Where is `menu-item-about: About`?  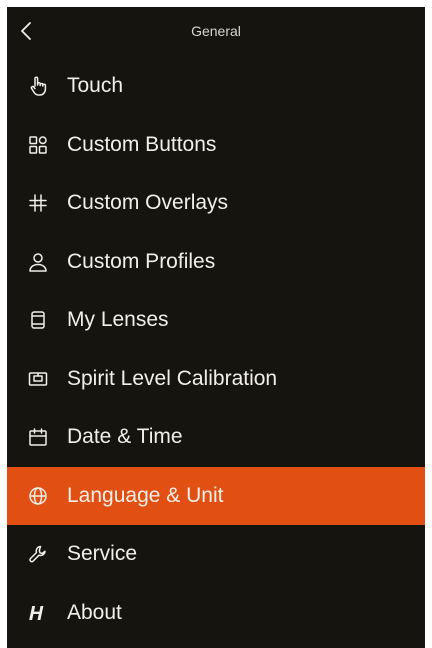 menu-item-about: About is located at coordinates (216, 613).